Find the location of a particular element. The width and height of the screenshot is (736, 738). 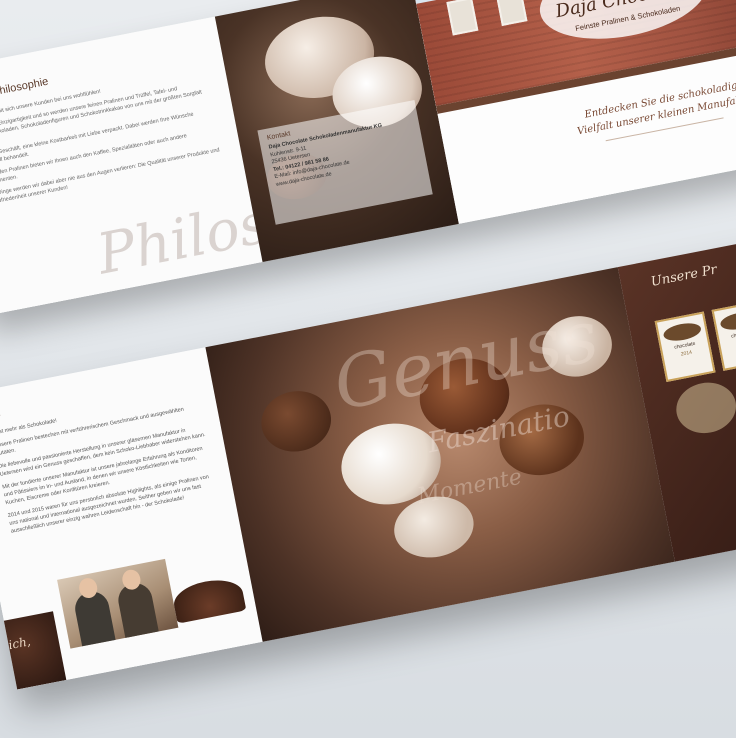

award-badge: chocolate 2015 is located at coordinates (723, 335).